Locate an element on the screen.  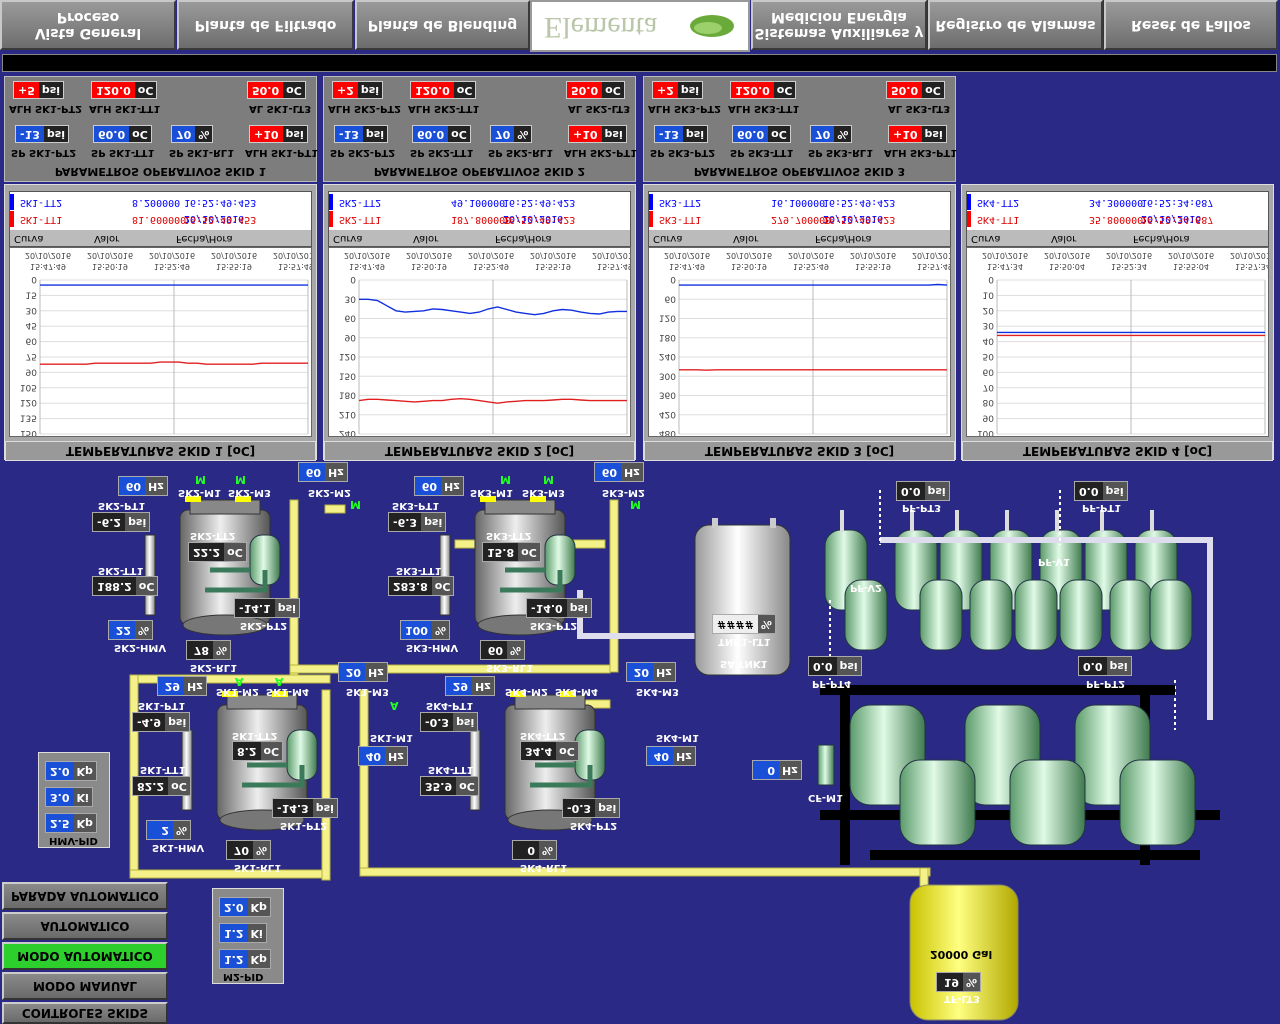
y-tick-label: 20 is located at coordinates (989, 310).